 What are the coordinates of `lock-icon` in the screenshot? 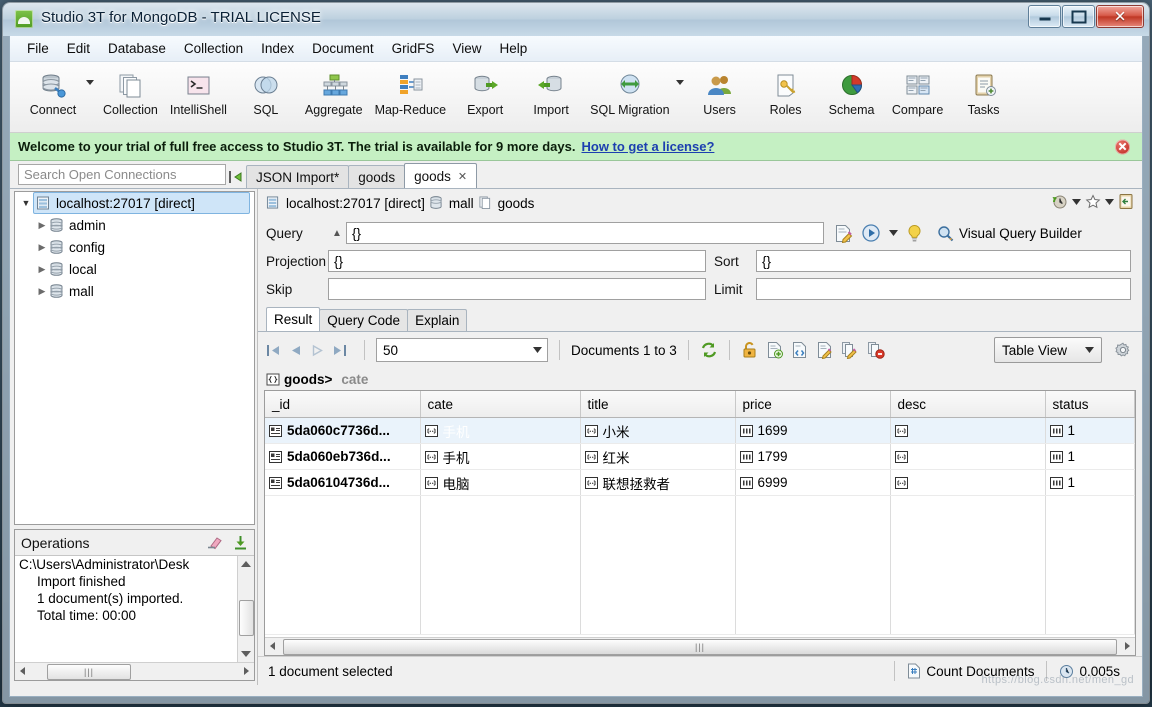 It's located at (749, 350).